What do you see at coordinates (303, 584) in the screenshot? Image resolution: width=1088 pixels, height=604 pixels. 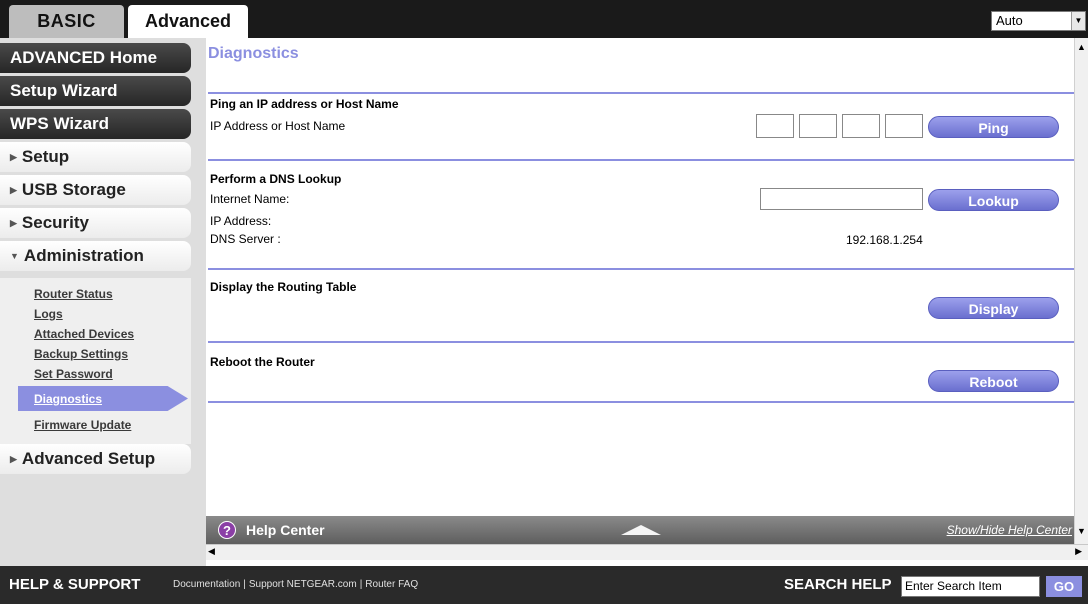 I see `support-netgear-link: Support NETGEAR.com` at bounding box center [303, 584].